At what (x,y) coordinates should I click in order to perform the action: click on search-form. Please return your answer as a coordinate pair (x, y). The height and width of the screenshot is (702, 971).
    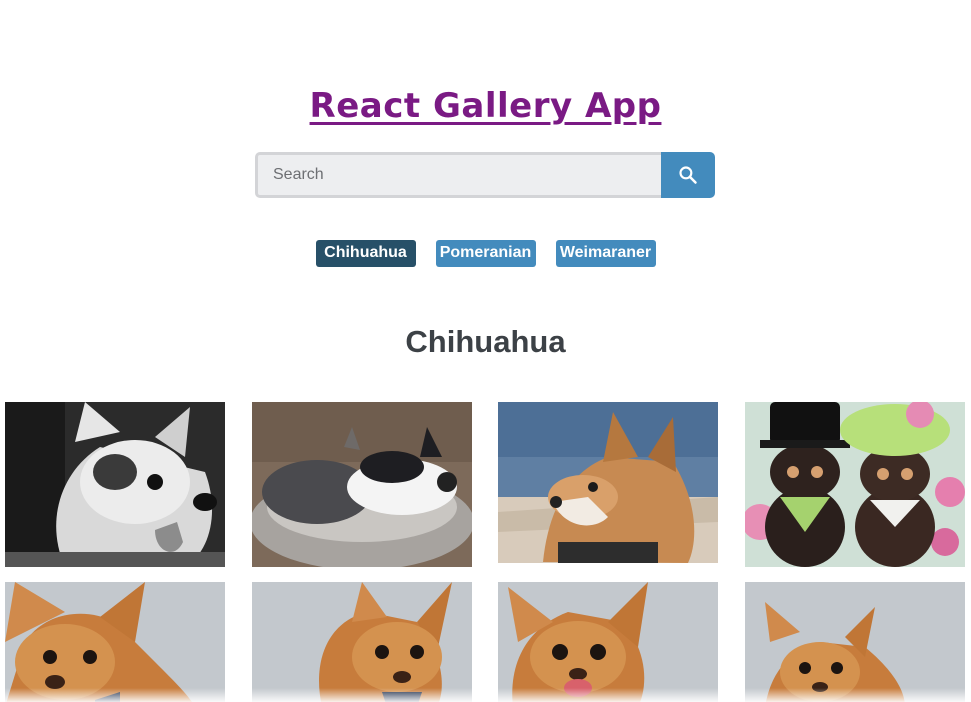
    Looking at the image, I should click on (485, 175).